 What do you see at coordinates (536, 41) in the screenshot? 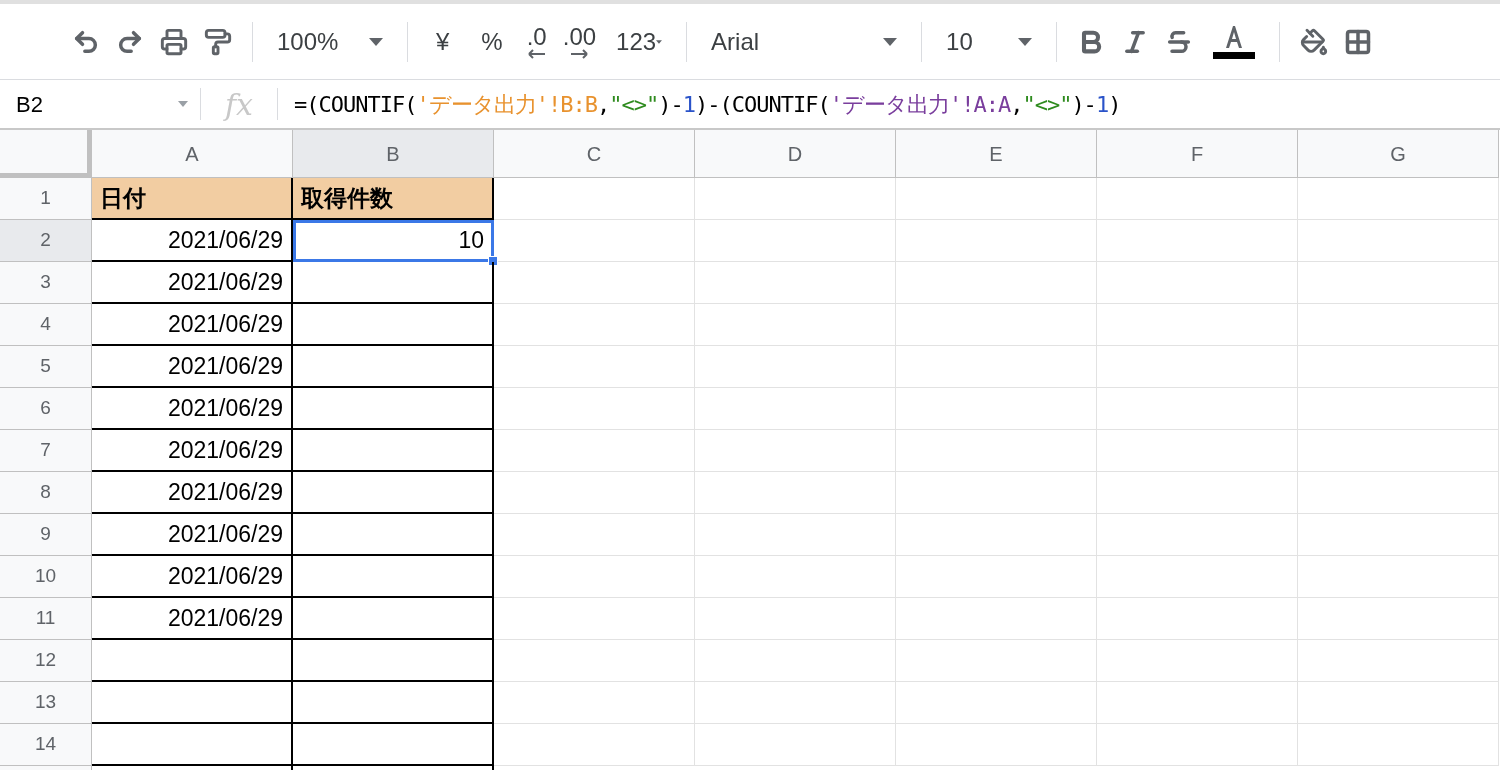
I see `decrease-decimal-button: .0` at bounding box center [536, 41].